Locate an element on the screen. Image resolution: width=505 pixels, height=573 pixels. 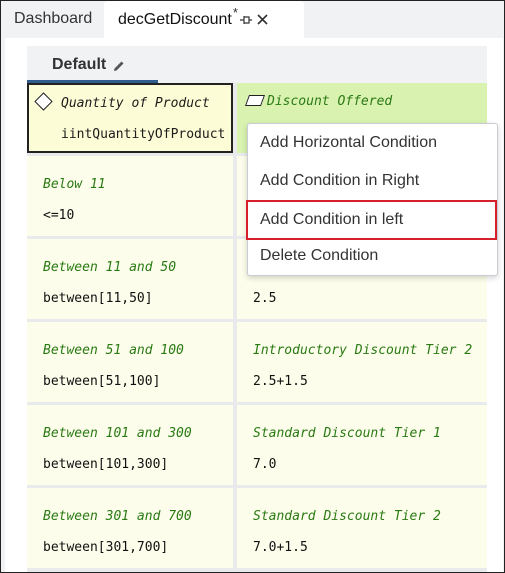
header-result-title: Discount Offered is located at coordinates (330, 101).